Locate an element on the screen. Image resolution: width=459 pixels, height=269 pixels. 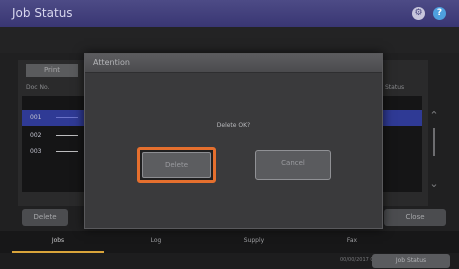
scroll-down-icon: ⌄ is located at coordinates (434, 184).